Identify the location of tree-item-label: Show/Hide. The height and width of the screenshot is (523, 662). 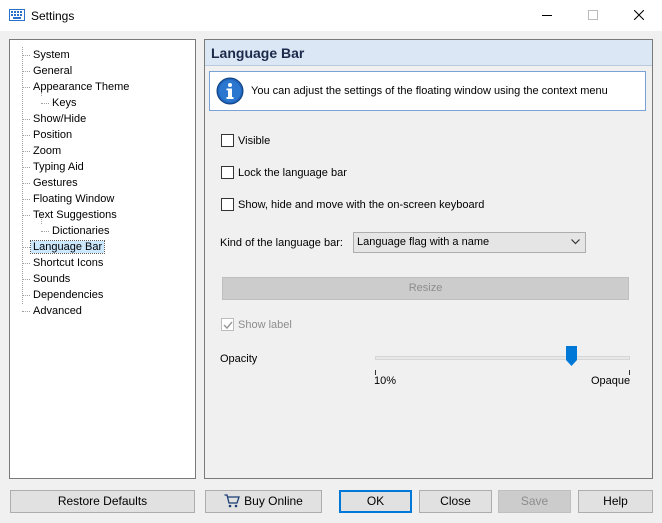
(60, 119).